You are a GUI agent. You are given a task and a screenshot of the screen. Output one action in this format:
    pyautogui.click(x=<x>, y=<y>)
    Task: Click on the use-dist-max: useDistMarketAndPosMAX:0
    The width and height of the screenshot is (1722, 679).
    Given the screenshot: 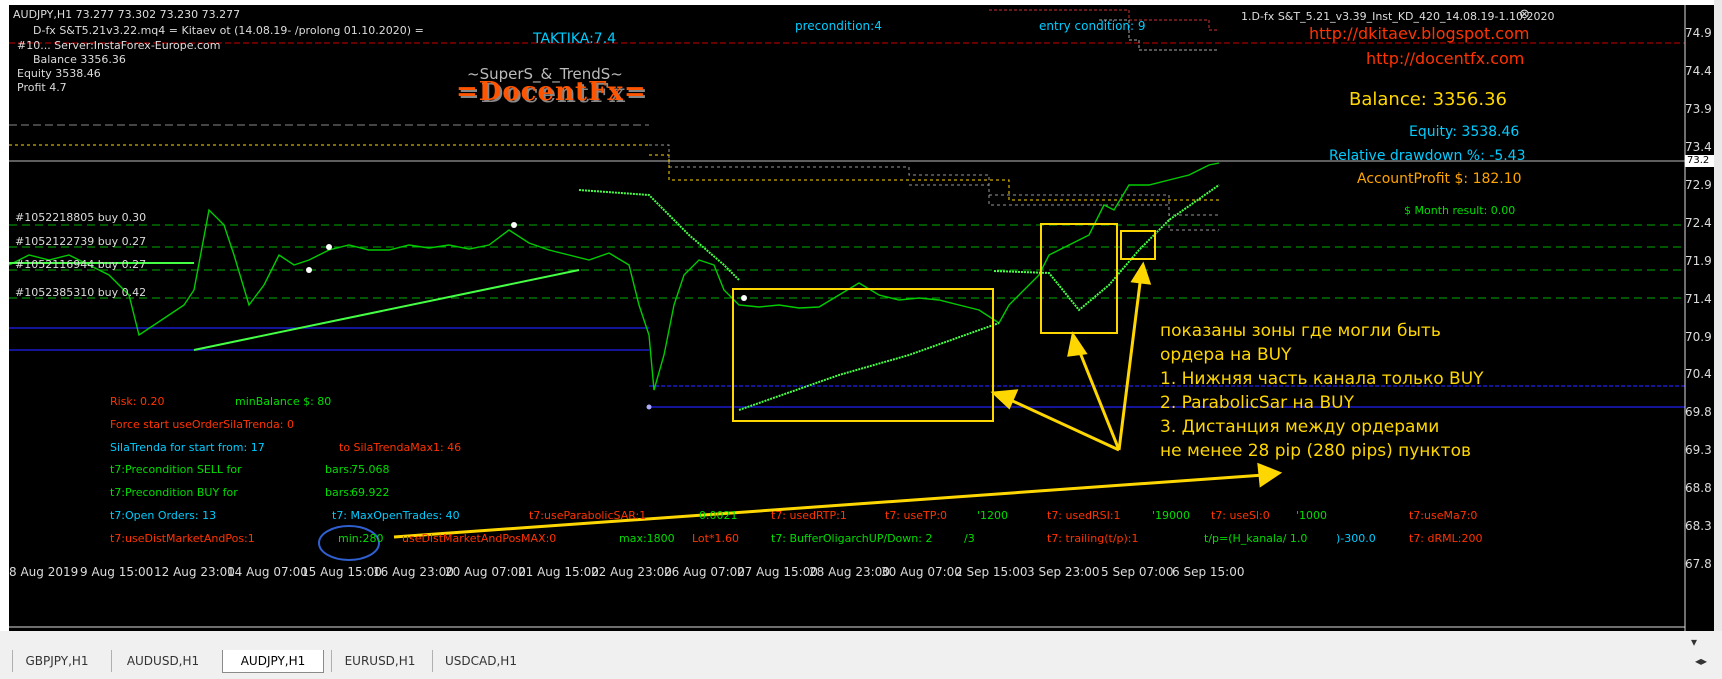 What is the action you would take?
    pyautogui.click(x=479, y=538)
    